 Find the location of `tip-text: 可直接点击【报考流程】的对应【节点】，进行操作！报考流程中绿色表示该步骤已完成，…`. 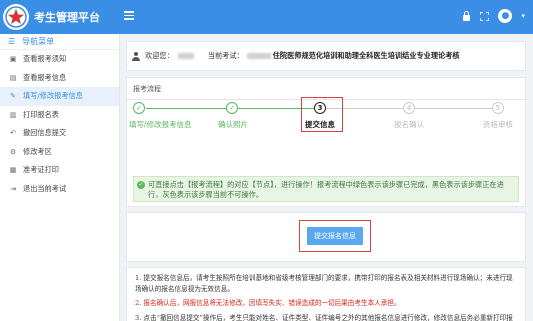

tip-text: 可直接点击【报考流程】的对应【节点】，进行操作！报考流程中绿色表示该步骤已完成，… is located at coordinates (326, 189).